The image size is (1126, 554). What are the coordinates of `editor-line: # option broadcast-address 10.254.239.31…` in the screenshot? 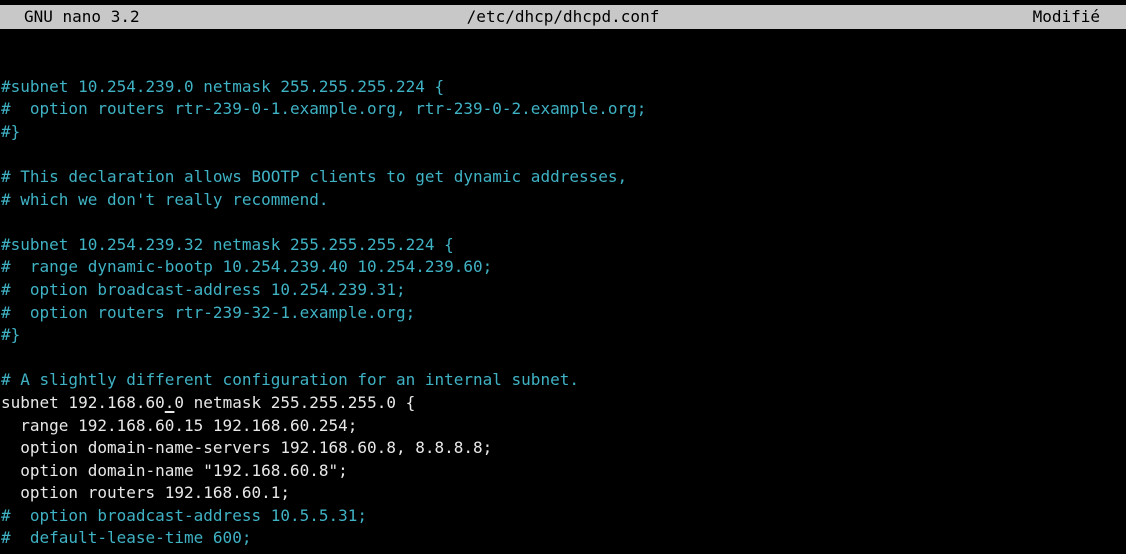 It's located at (563, 290).